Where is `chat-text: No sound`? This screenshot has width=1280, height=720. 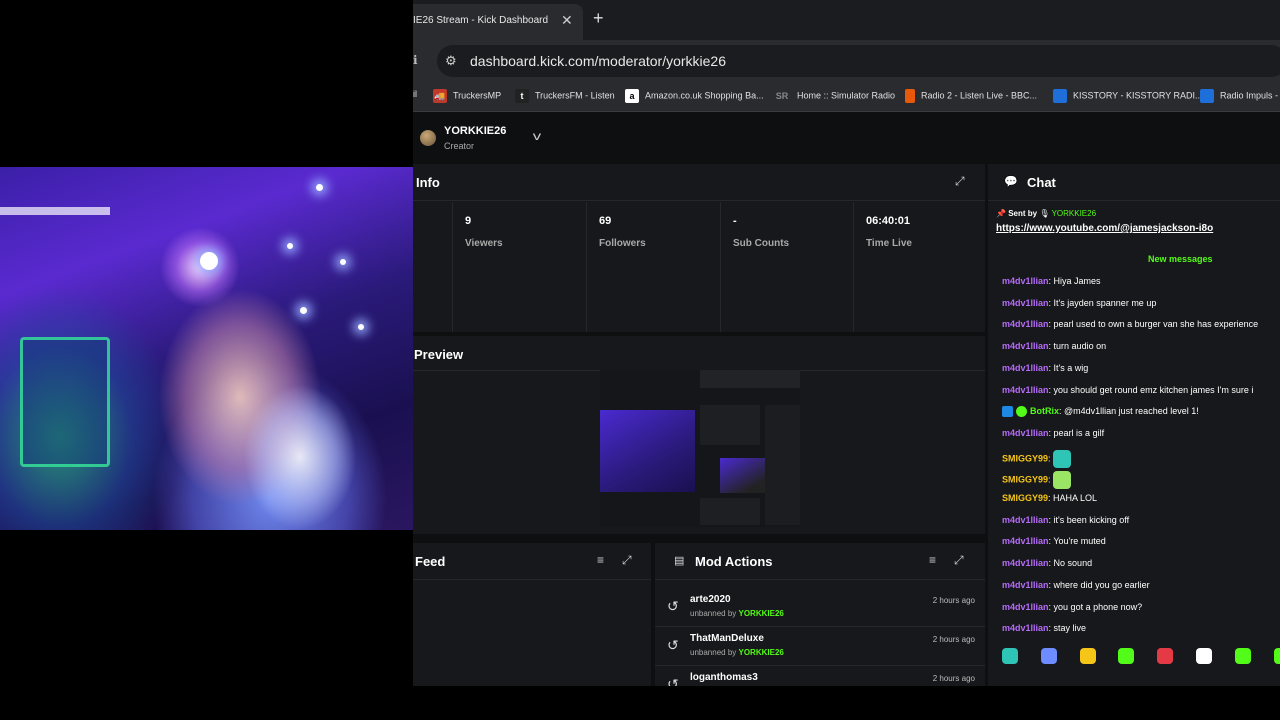 chat-text: No sound is located at coordinates (1073, 563).